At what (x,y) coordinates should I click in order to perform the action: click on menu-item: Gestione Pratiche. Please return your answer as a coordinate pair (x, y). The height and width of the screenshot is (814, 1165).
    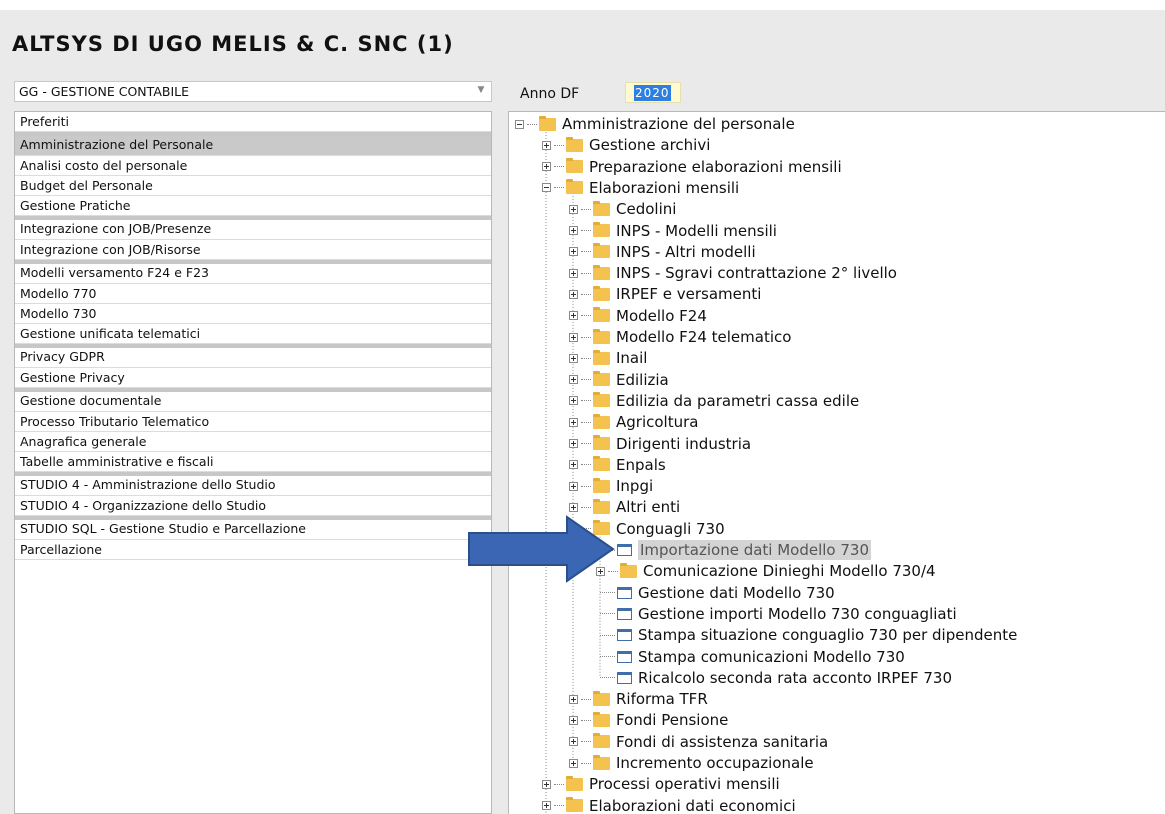
    Looking at the image, I should click on (253, 206).